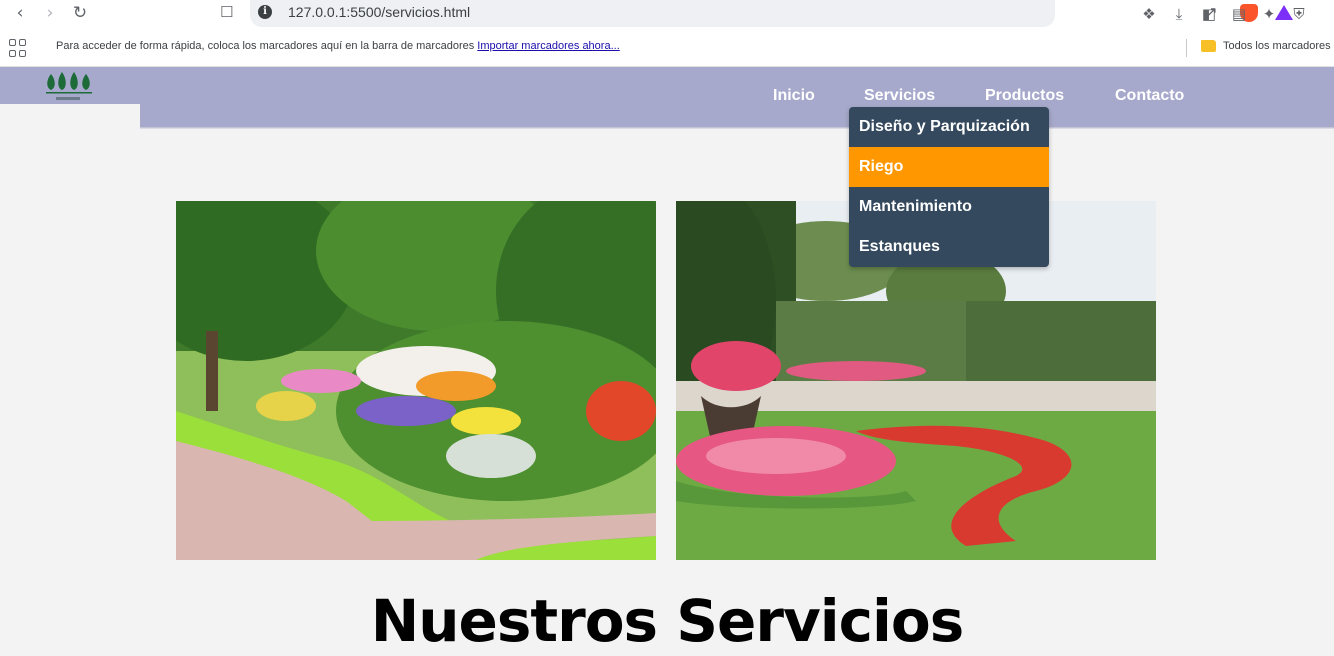 This screenshot has height=656, width=1334. I want to click on header-shadow, so click(737, 127).